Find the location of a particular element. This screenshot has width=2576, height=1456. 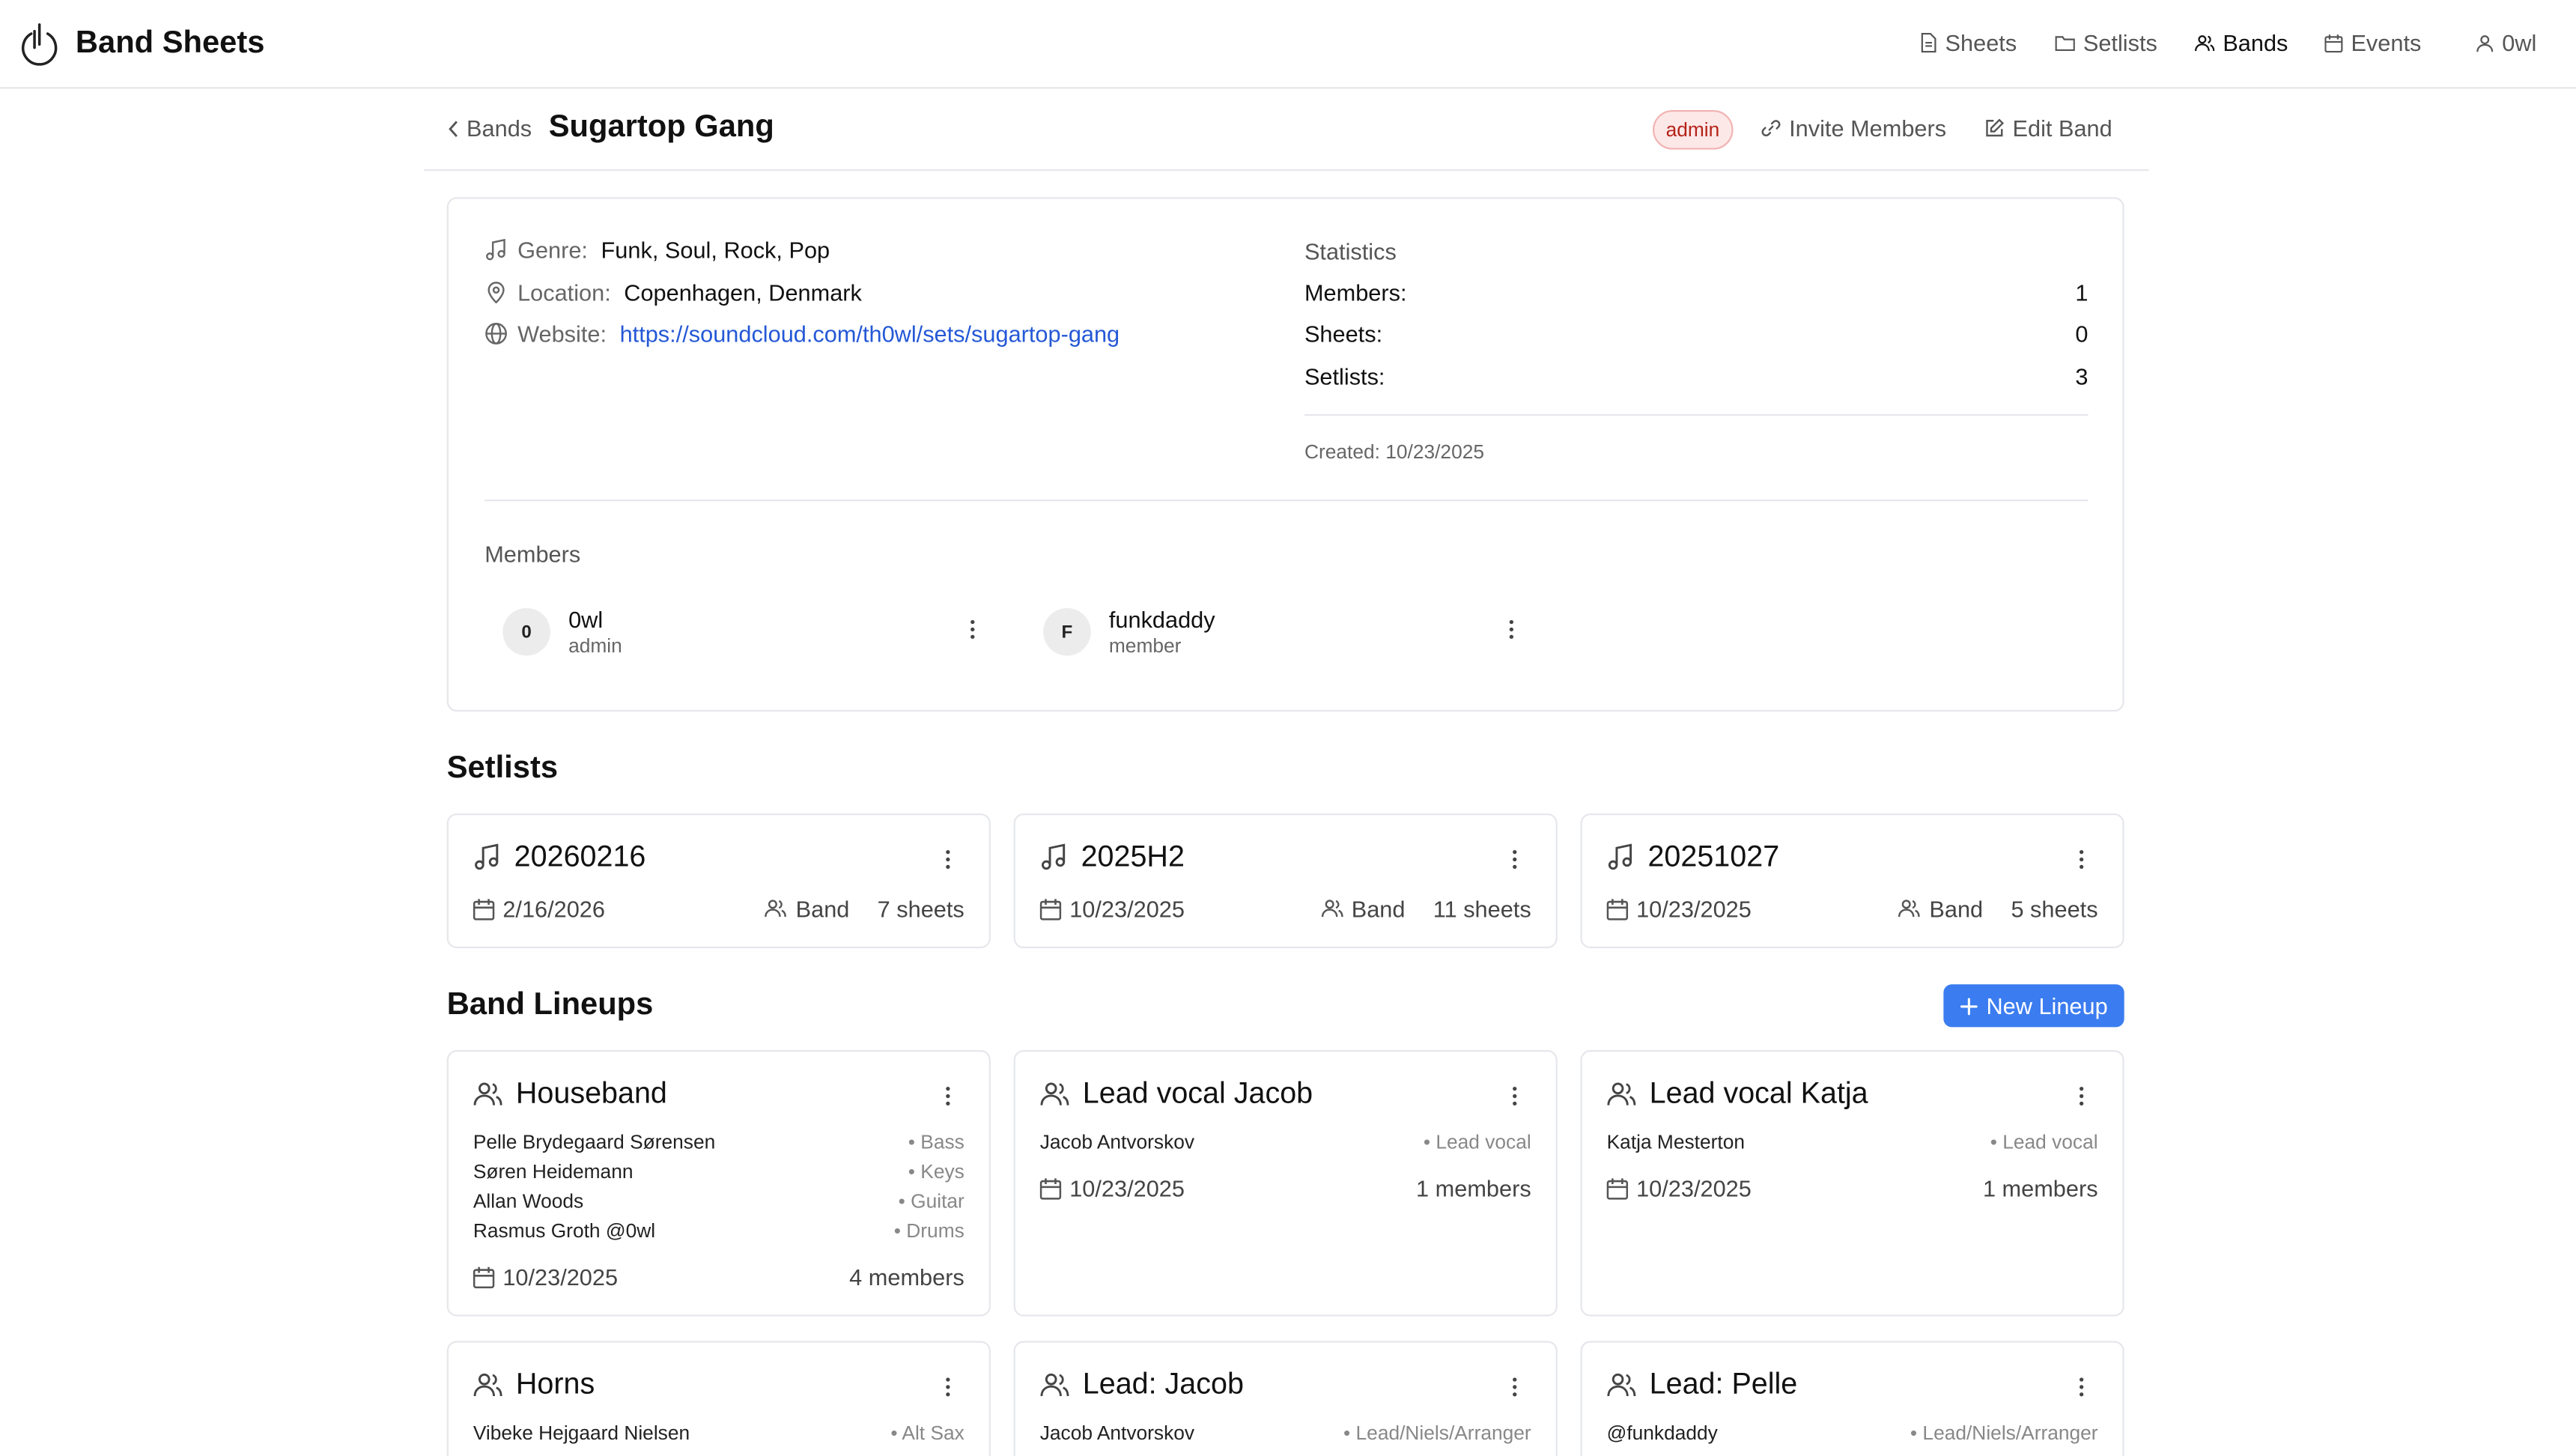

nav-sheets-label: Sheets is located at coordinates (1981, 42).